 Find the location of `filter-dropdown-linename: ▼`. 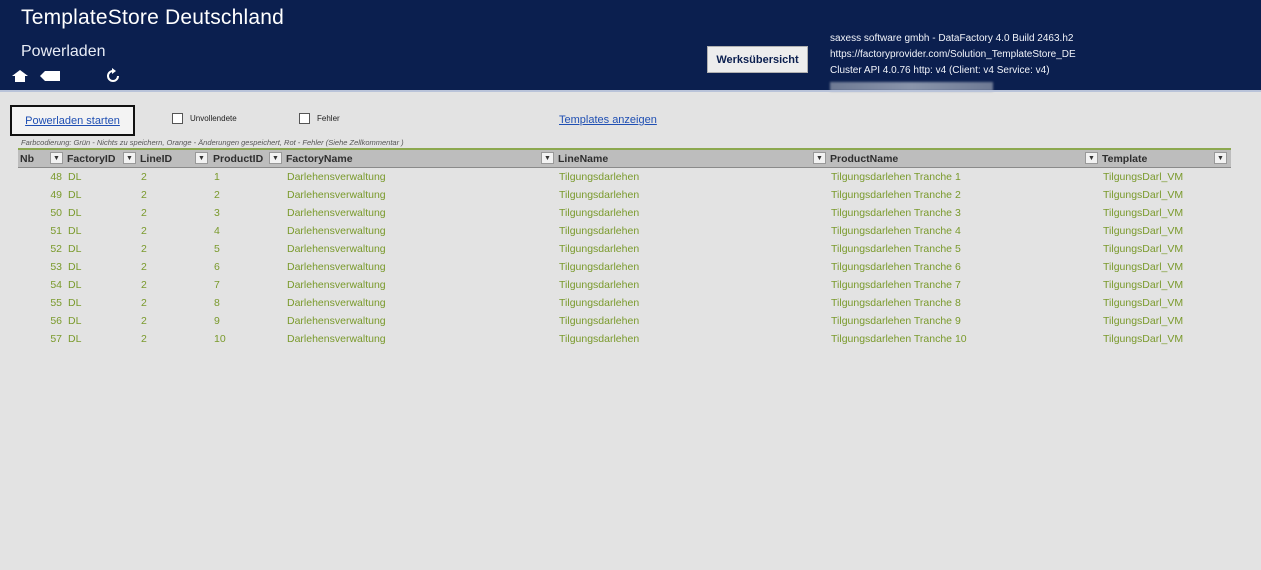

filter-dropdown-linename: ▼ is located at coordinates (819, 158).